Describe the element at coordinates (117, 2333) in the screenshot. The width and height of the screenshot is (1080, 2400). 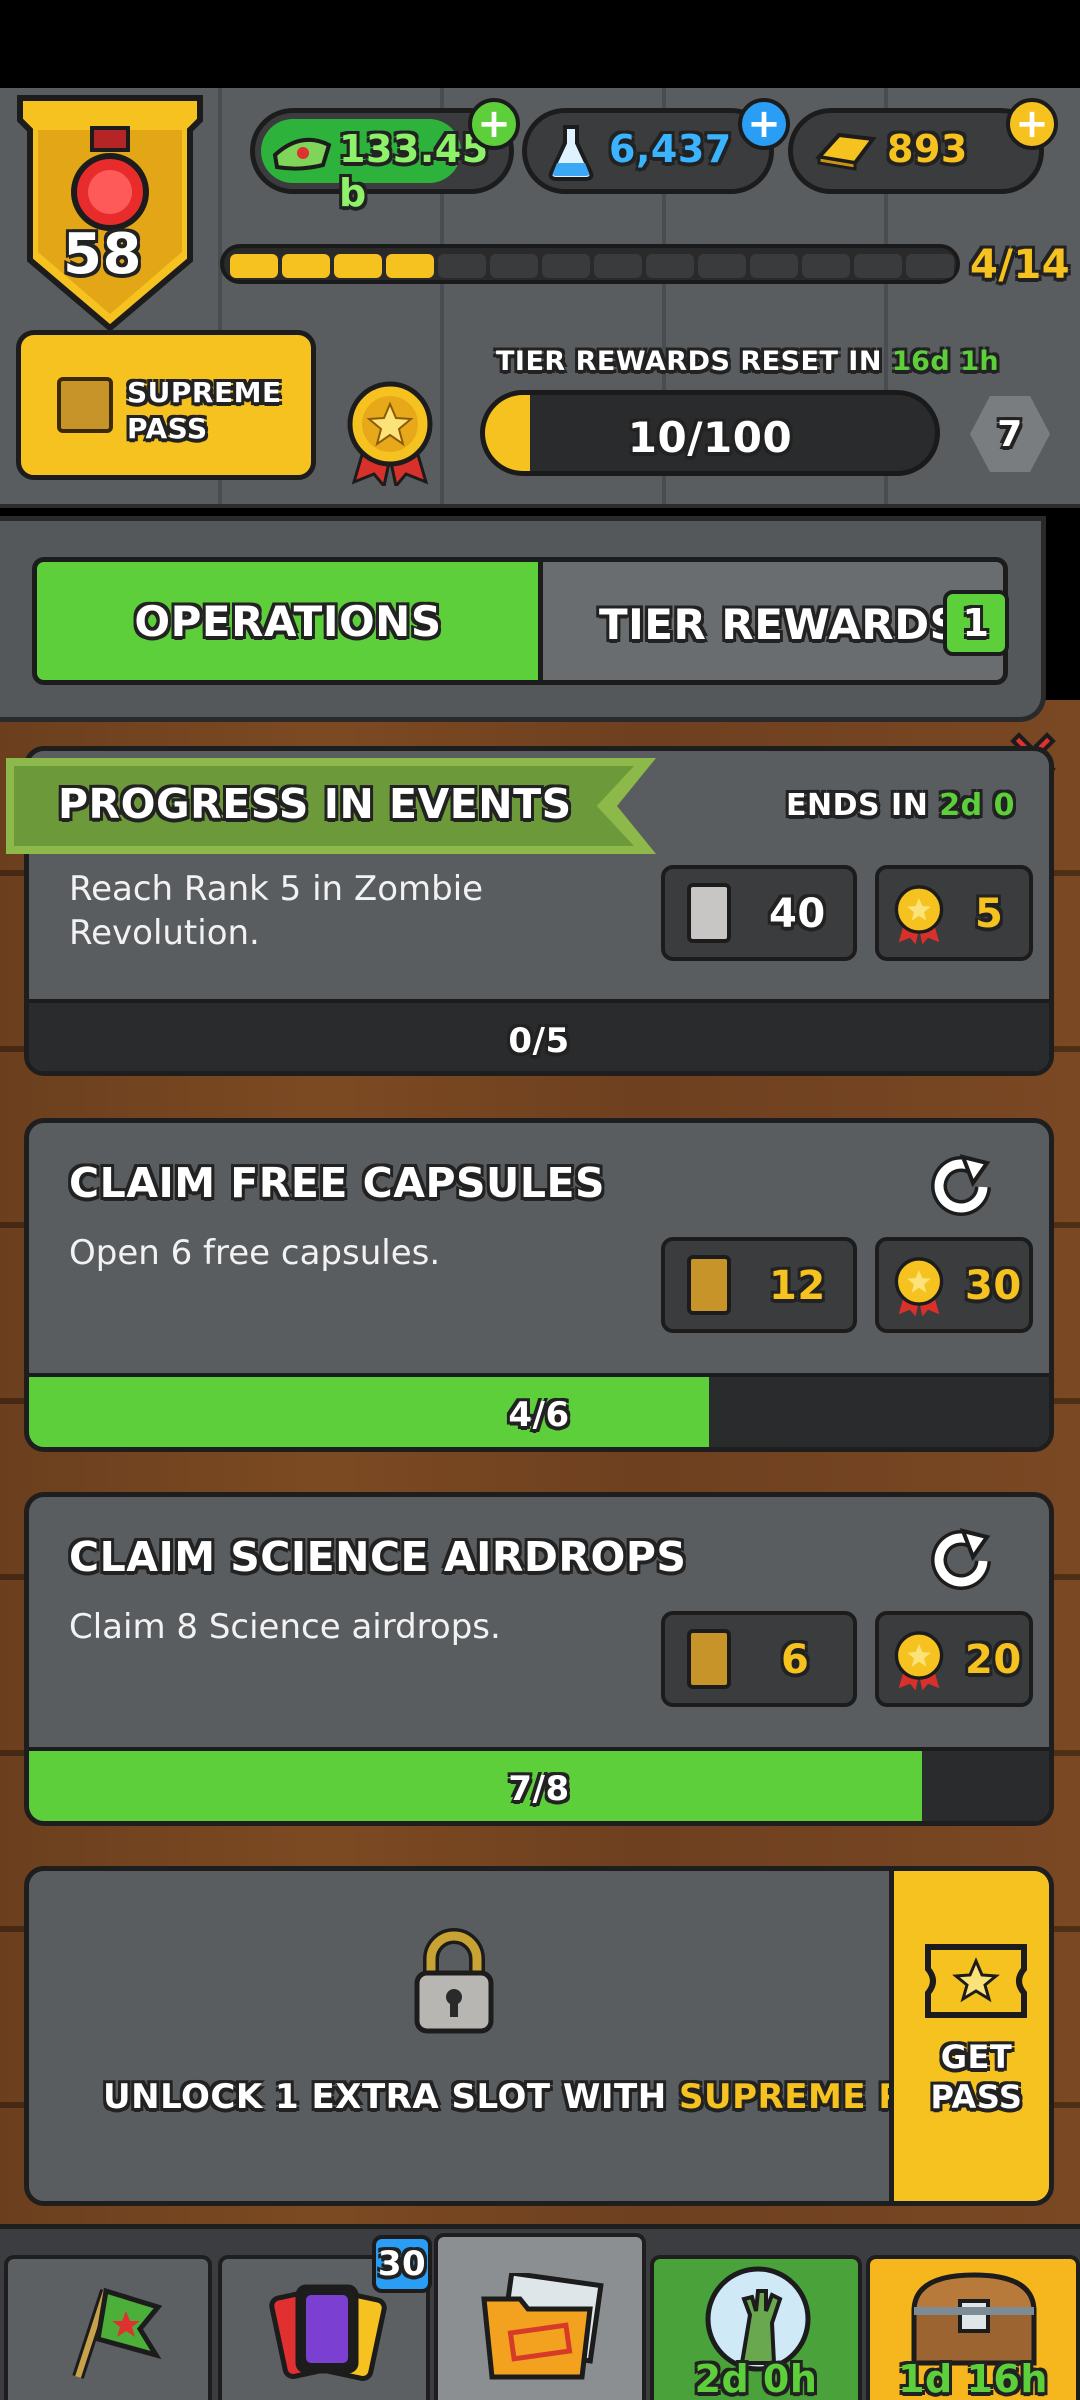
I see `flag-icon` at that location.